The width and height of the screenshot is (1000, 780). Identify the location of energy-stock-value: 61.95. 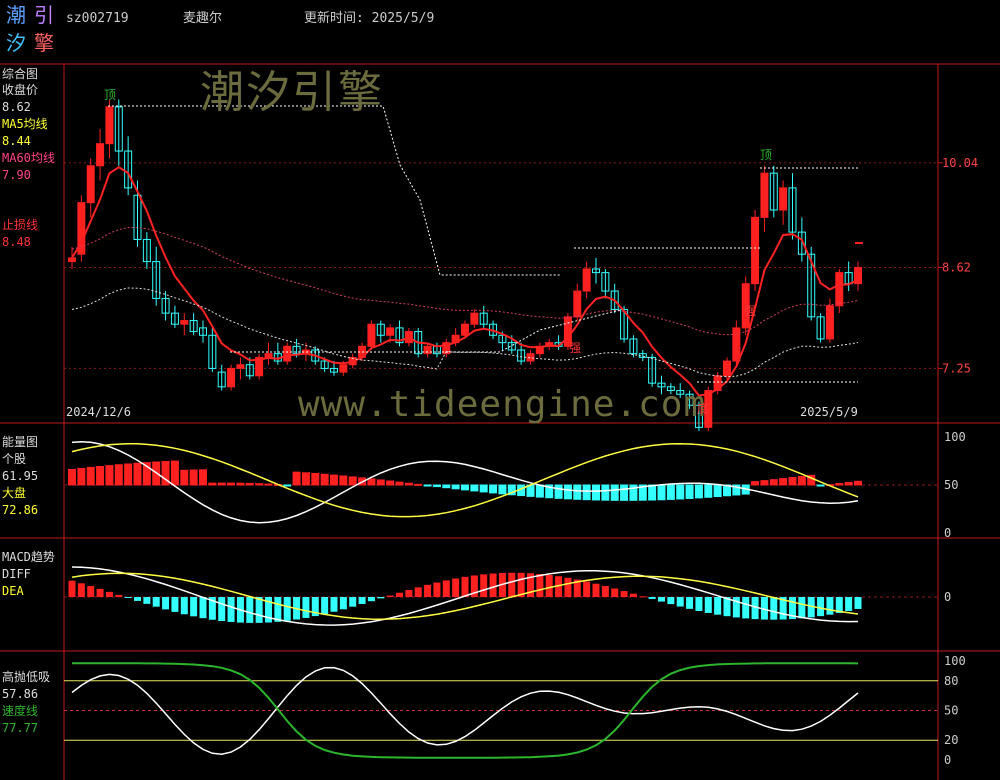
(20, 476).